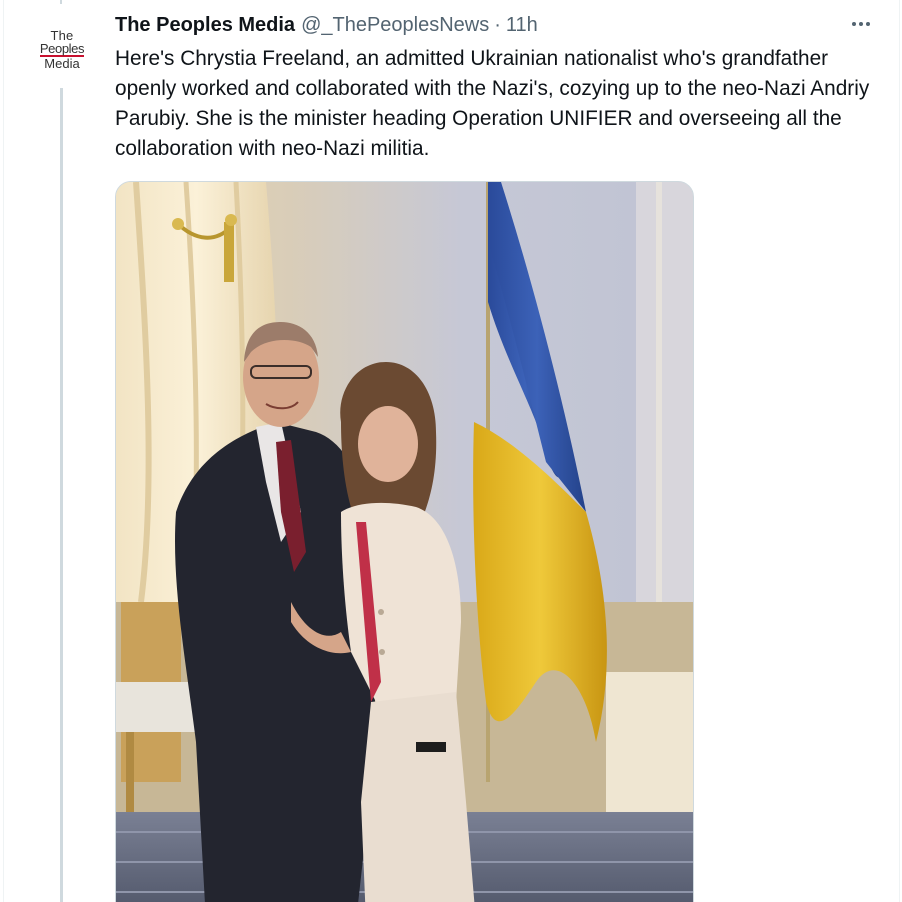 This screenshot has height=902, width=902. What do you see at coordinates (3, 451) in the screenshot?
I see `timeline-left-border` at bounding box center [3, 451].